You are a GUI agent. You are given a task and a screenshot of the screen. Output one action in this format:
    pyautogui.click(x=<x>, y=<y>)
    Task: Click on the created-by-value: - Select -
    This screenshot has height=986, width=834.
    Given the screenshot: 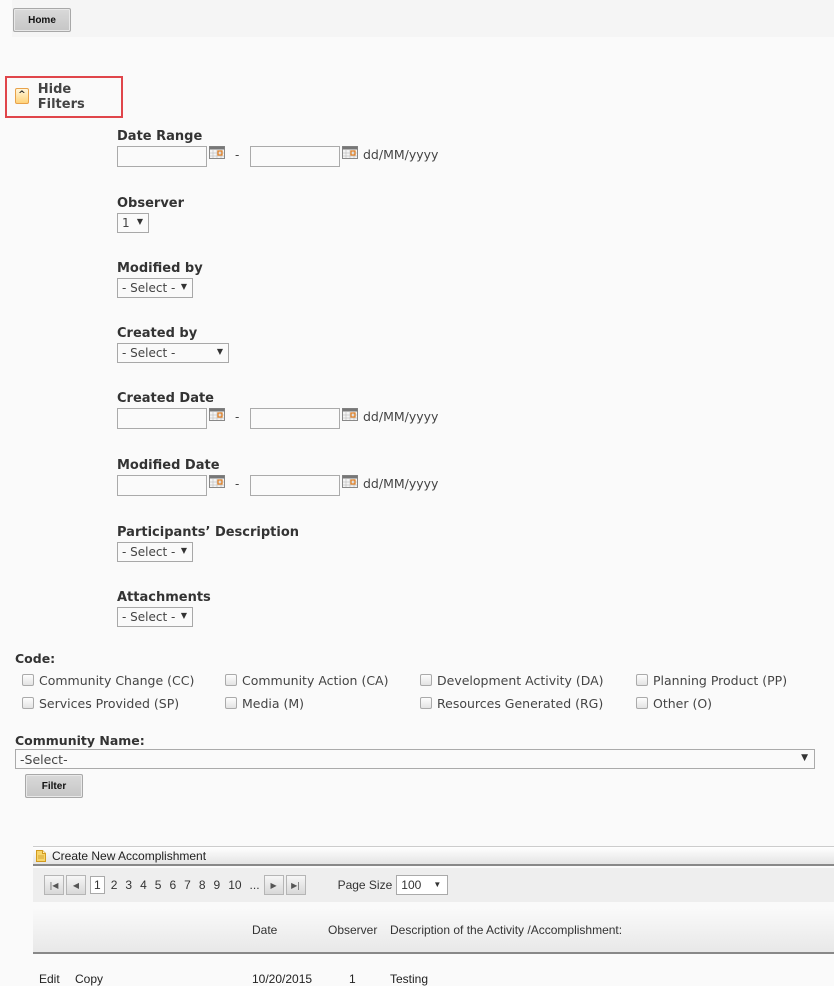 What is the action you would take?
    pyautogui.click(x=149, y=353)
    